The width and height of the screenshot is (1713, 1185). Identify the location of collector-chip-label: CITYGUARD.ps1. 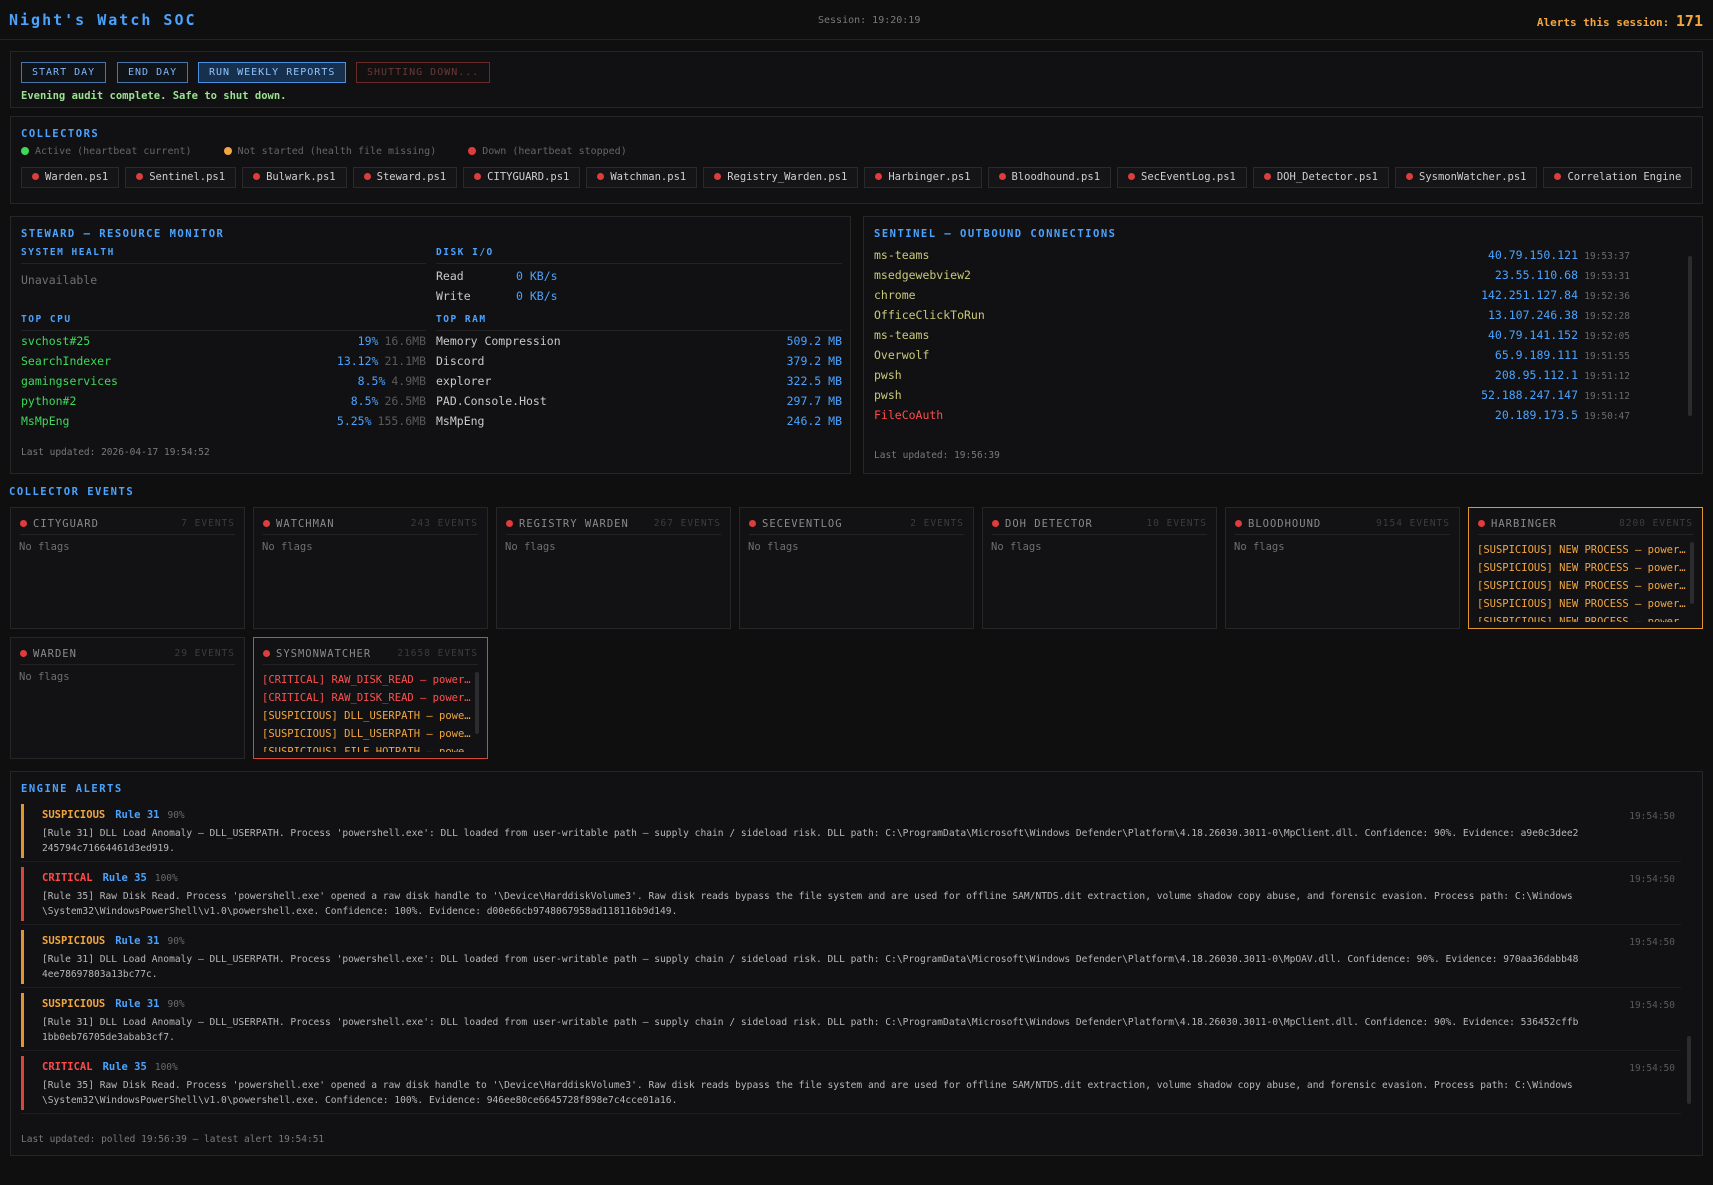
(528, 177).